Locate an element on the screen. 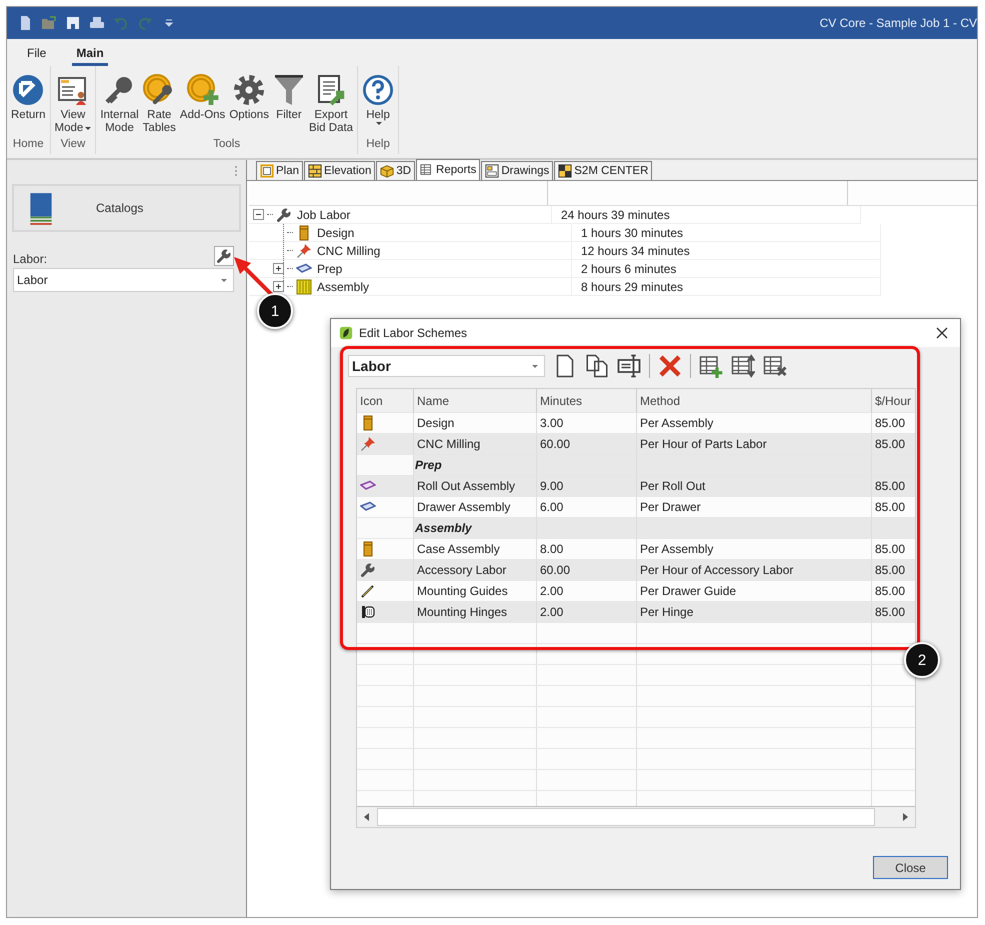  time-text: 1 hours 30 minutes is located at coordinates (632, 233).